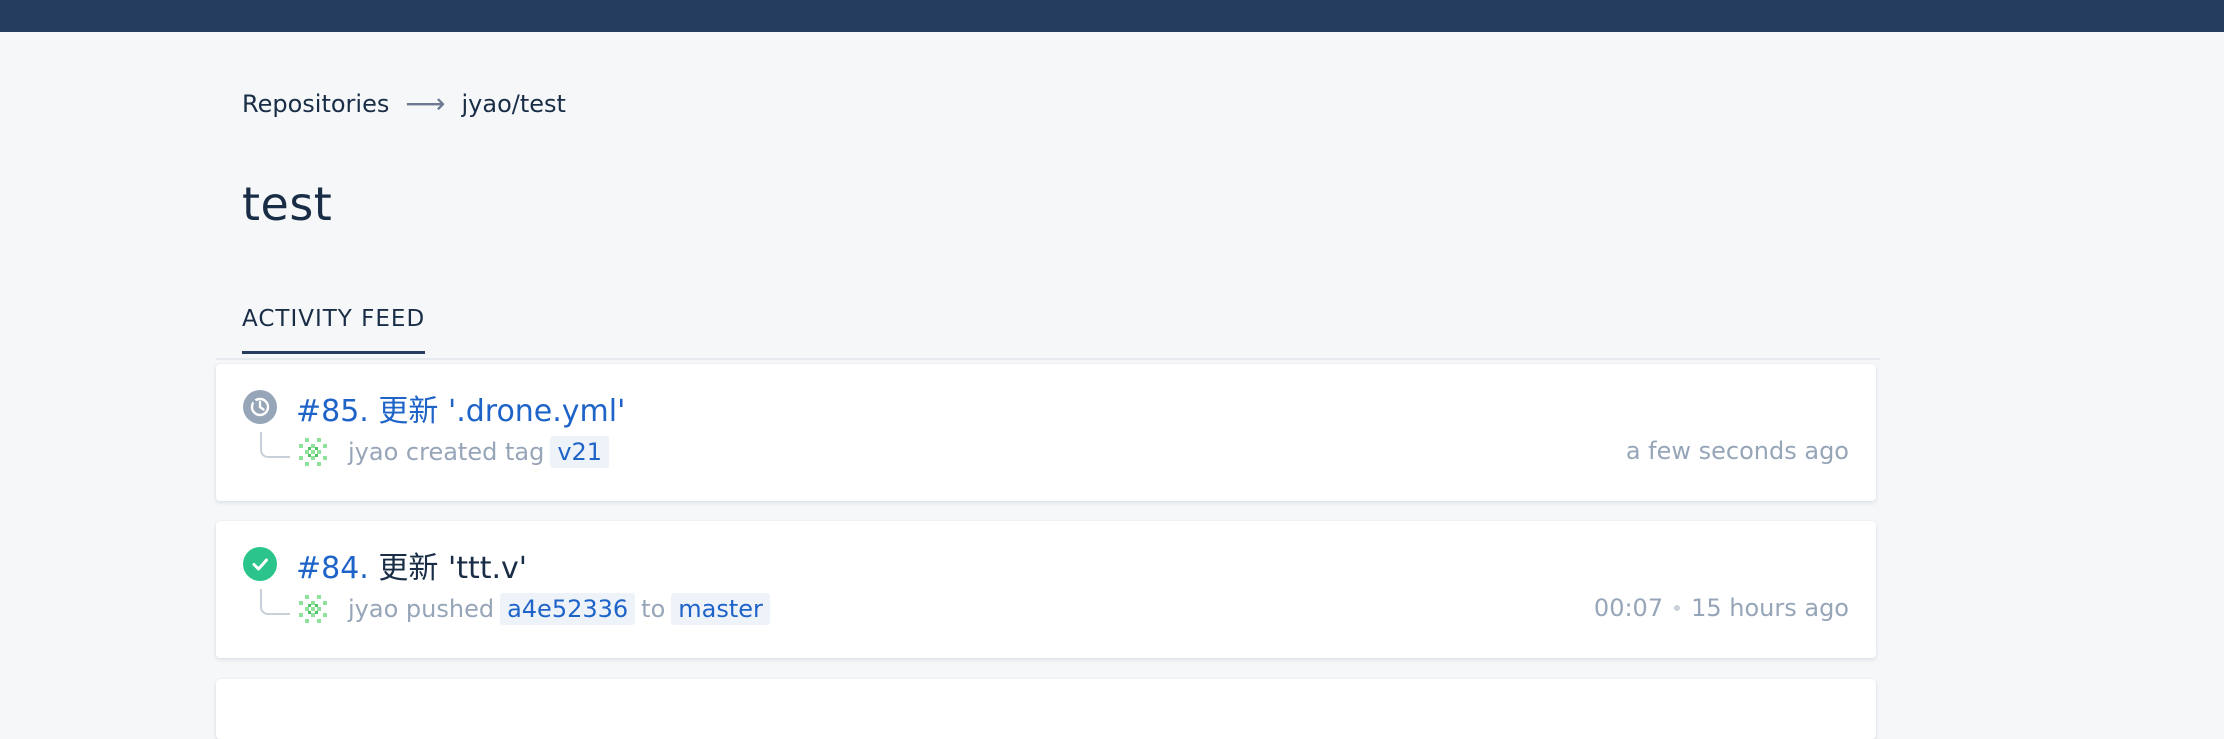 This screenshot has width=2224, height=739. Describe the element at coordinates (1628, 608) in the screenshot. I see `build-duration: 00:07` at that location.